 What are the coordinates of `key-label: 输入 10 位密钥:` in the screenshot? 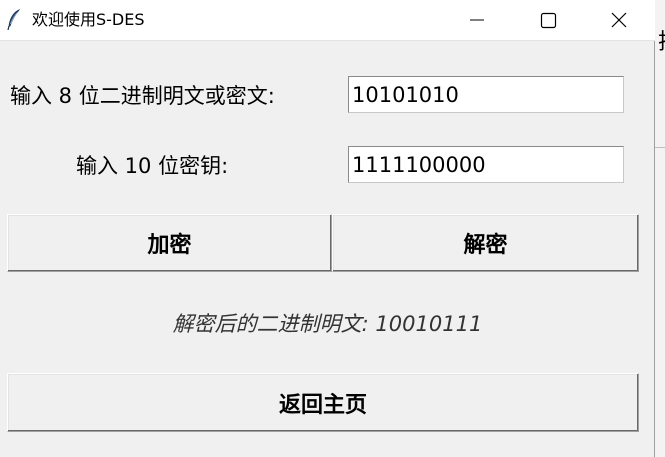 It's located at (152, 166).